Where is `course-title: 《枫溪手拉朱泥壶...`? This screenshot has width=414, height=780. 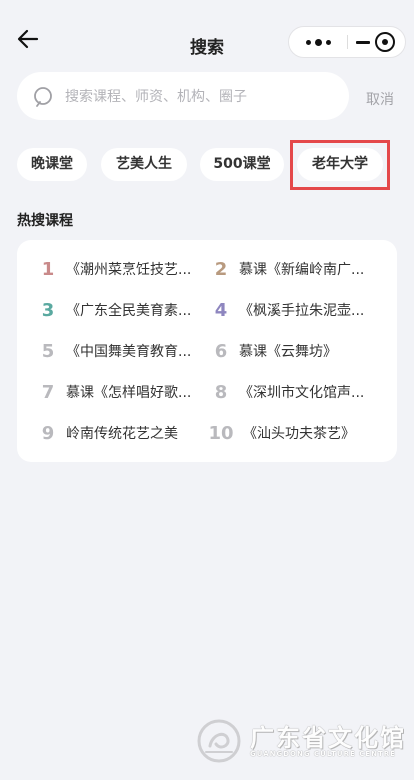 course-title: 《枫溪手拉朱泥壶... is located at coordinates (302, 311).